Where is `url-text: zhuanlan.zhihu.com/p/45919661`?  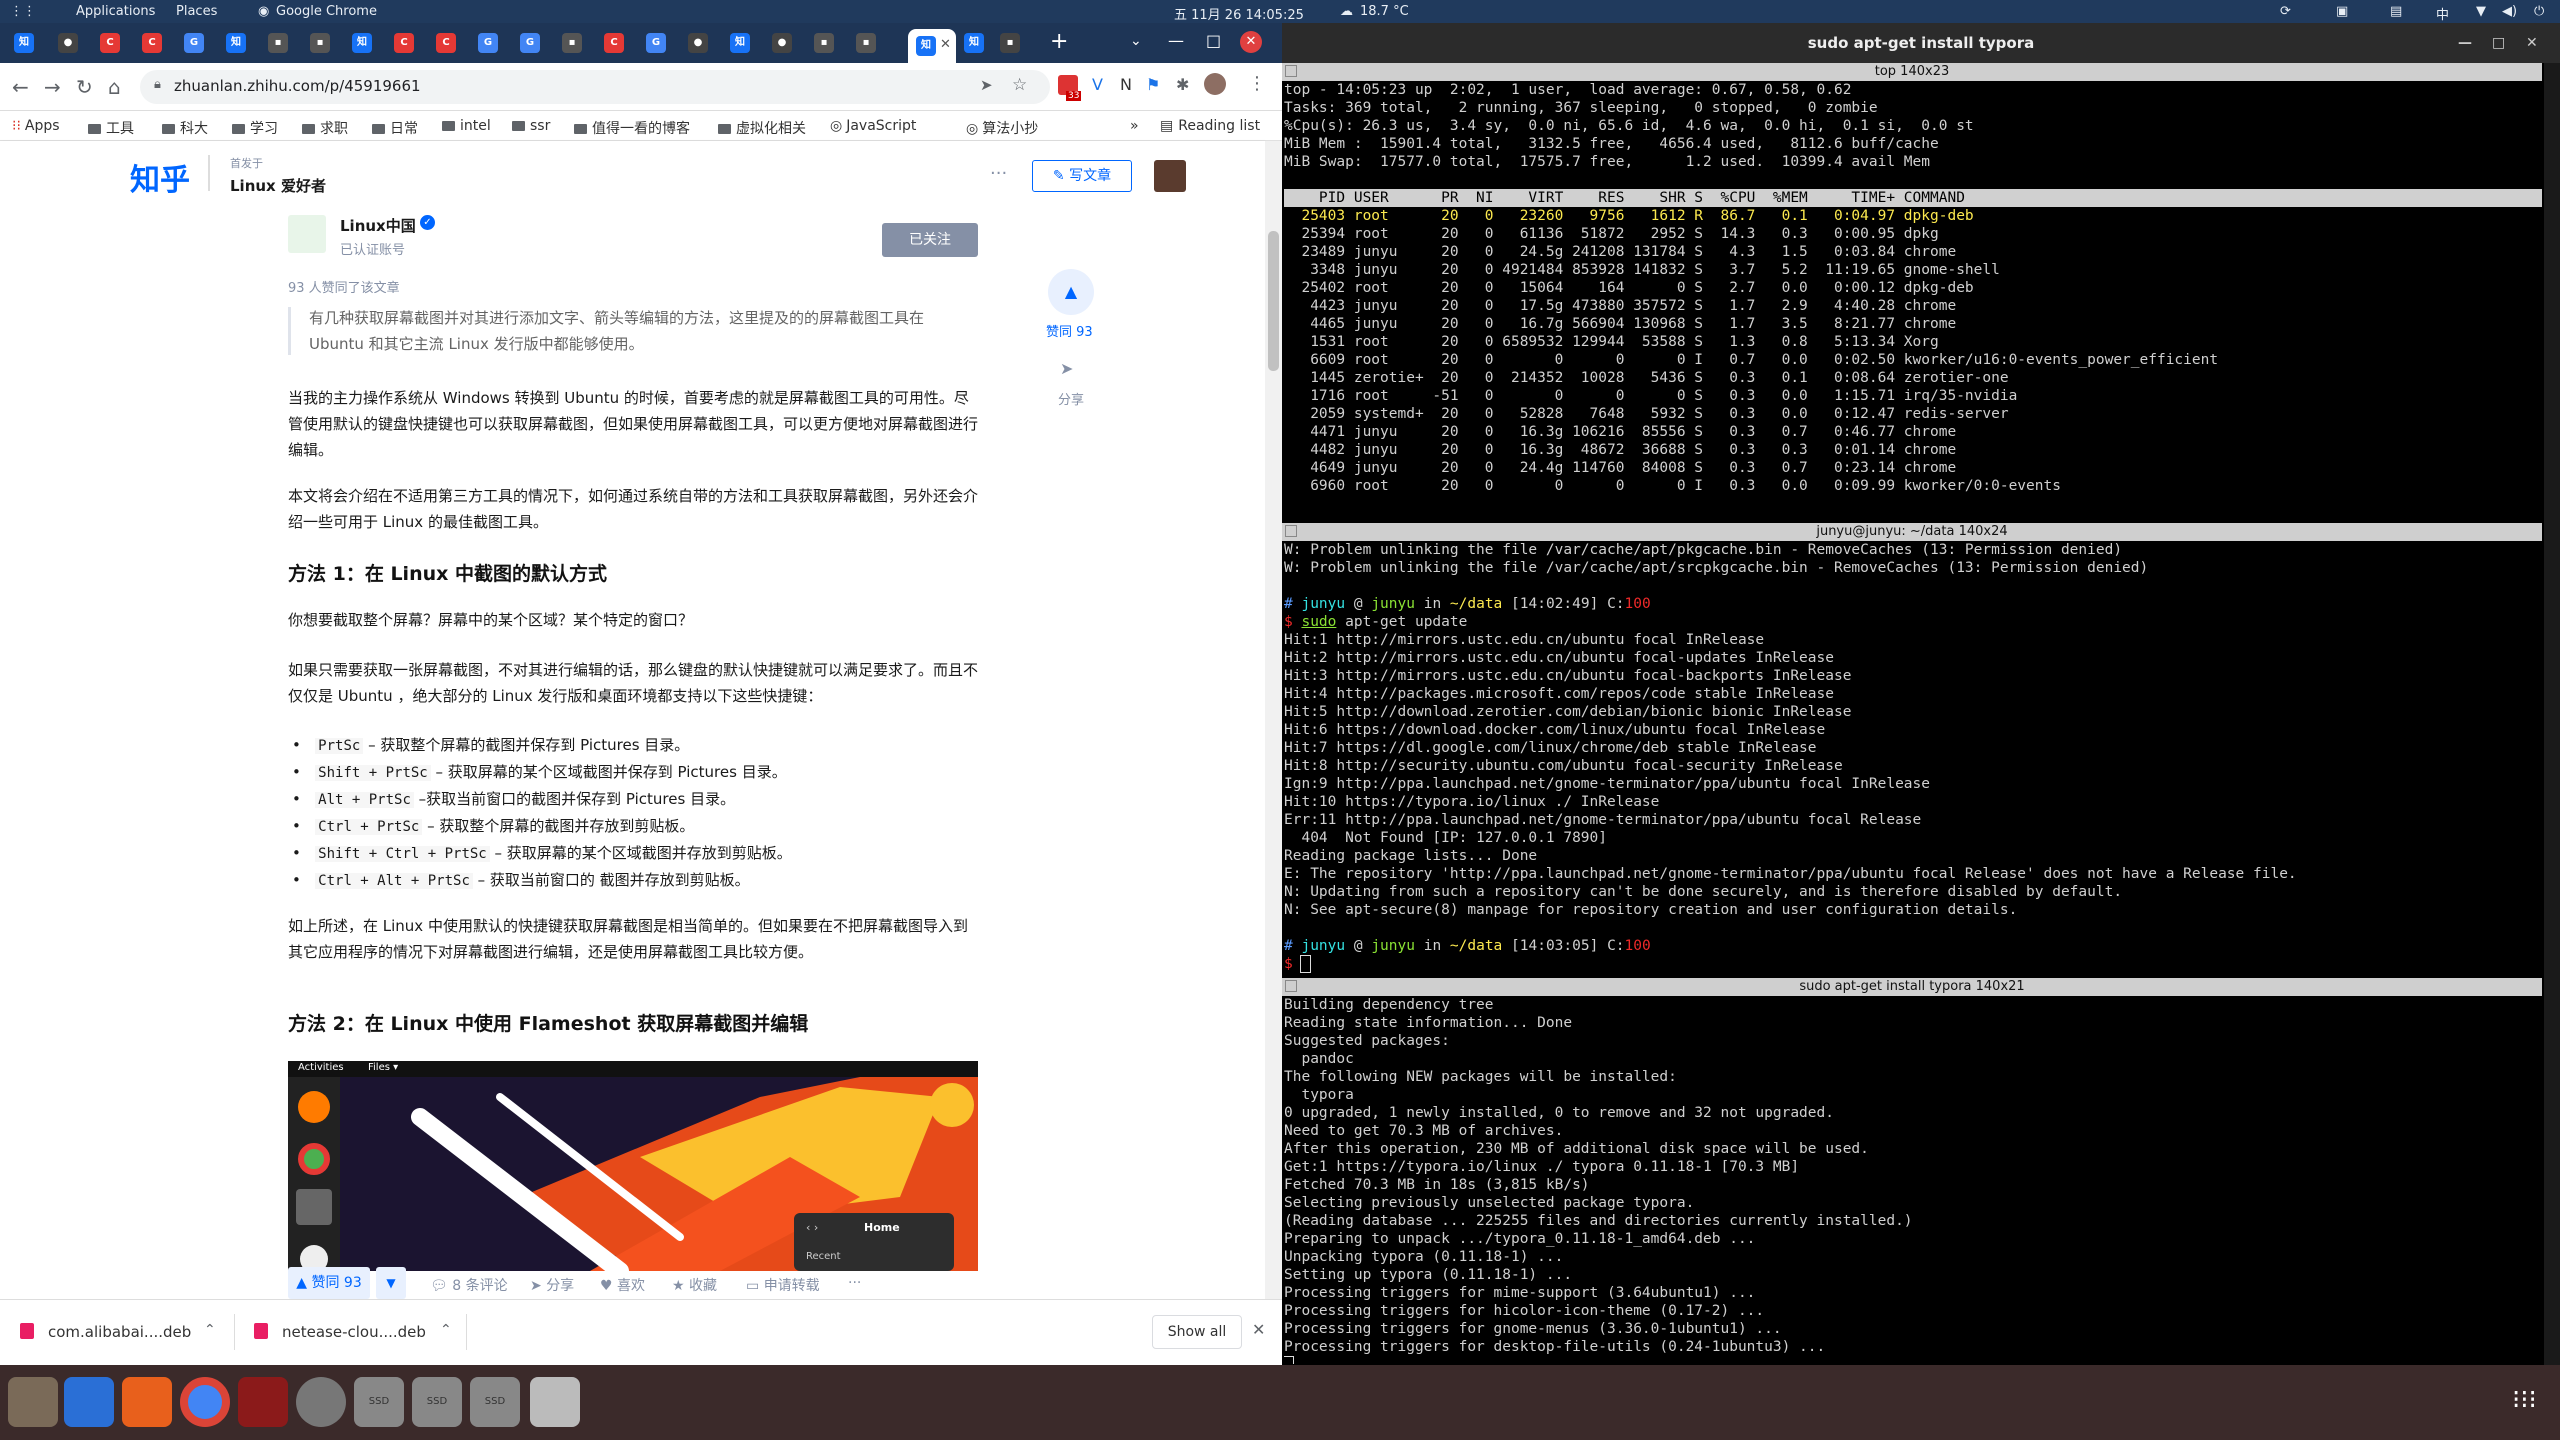 url-text: zhuanlan.zhihu.com/p/45919661 is located at coordinates (297, 86).